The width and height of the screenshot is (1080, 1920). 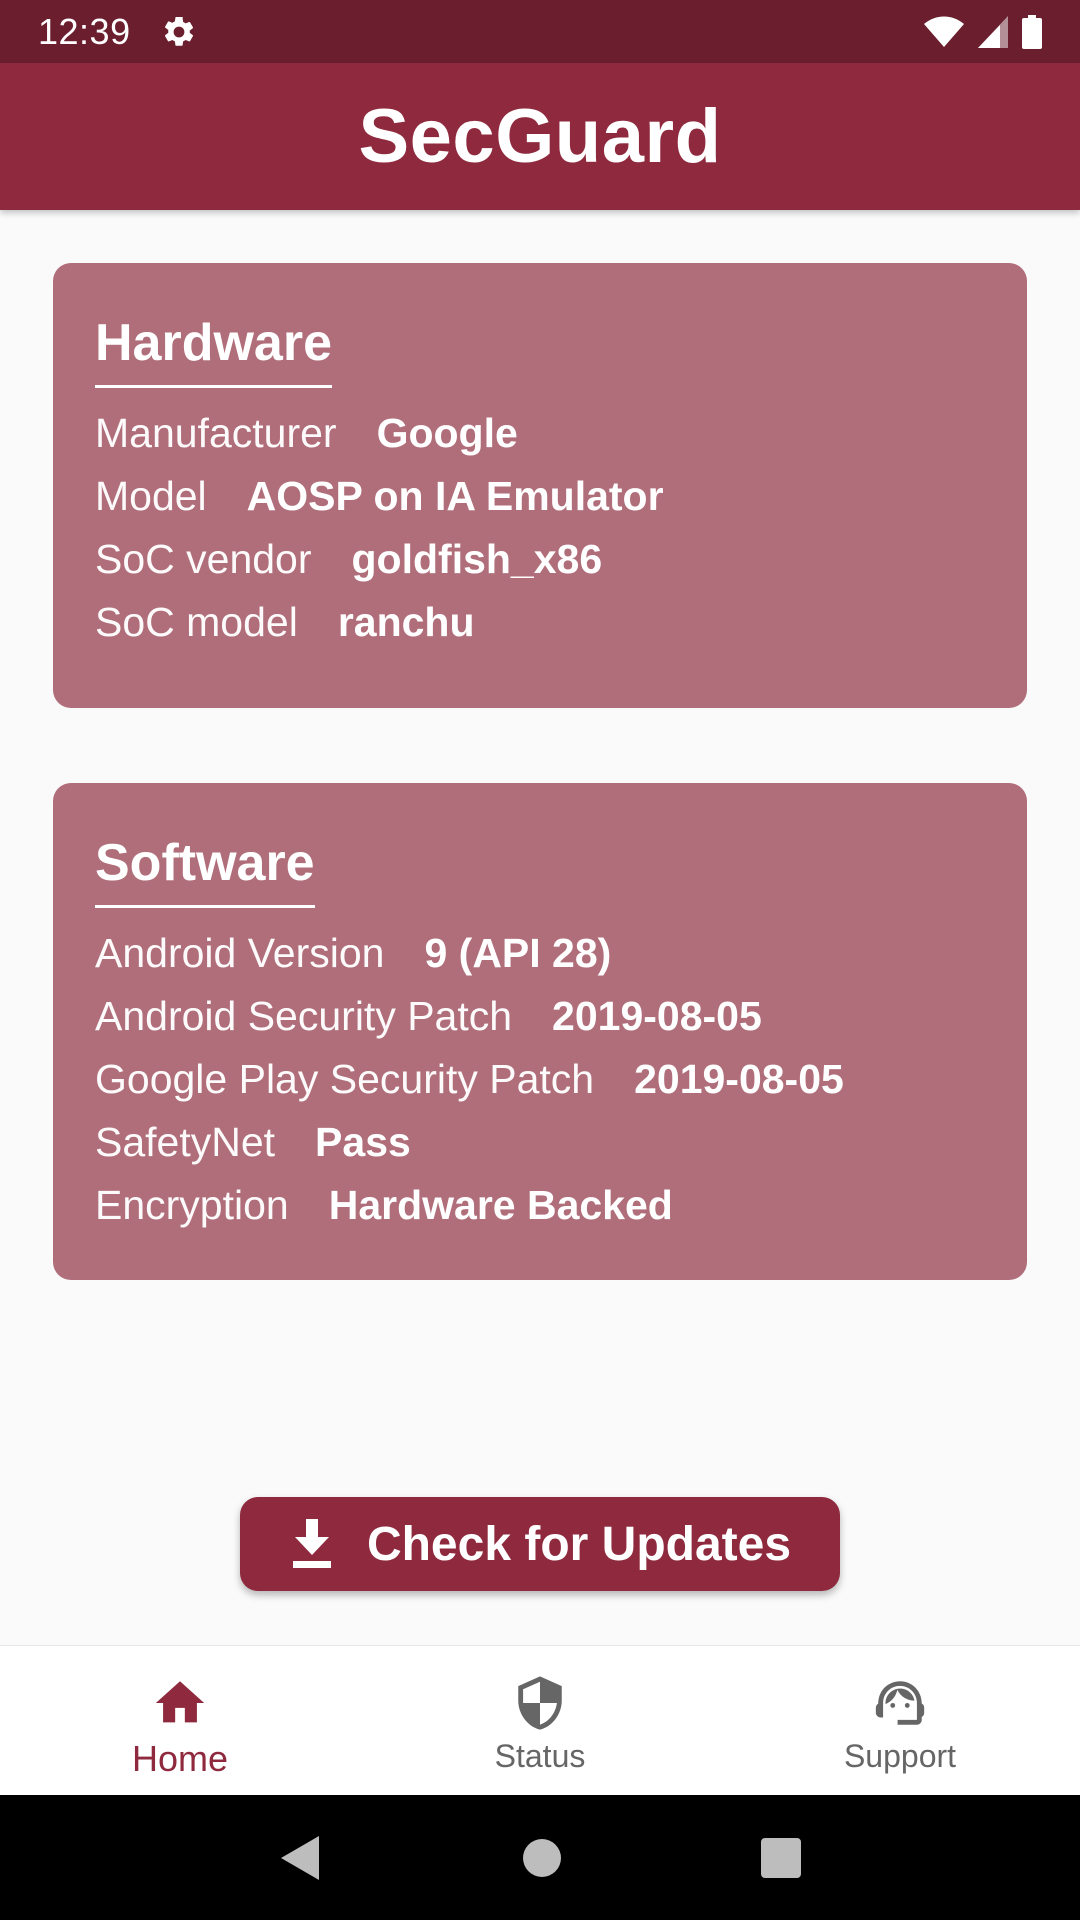 I want to click on nav-label-status: Status, so click(x=540, y=1756).